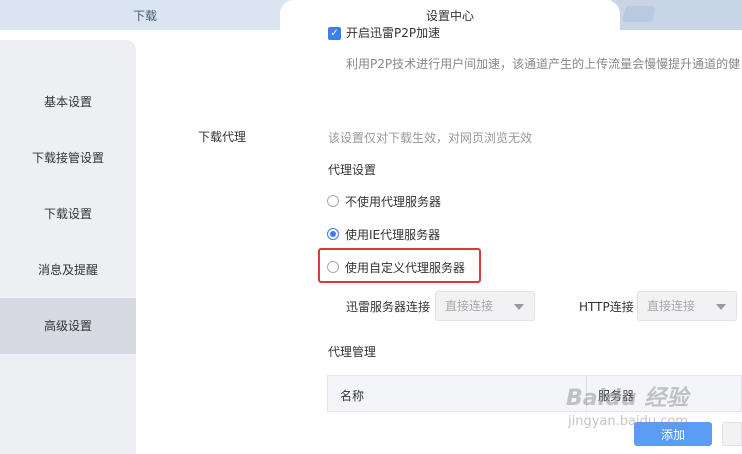  What do you see at coordinates (543, 64) in the screenshot?
I see `p2p-description: 利用P2P技术进行用户间加速，该通道产生的上传流量会慢慢提升通道的健` at bounding box center [543, 64].